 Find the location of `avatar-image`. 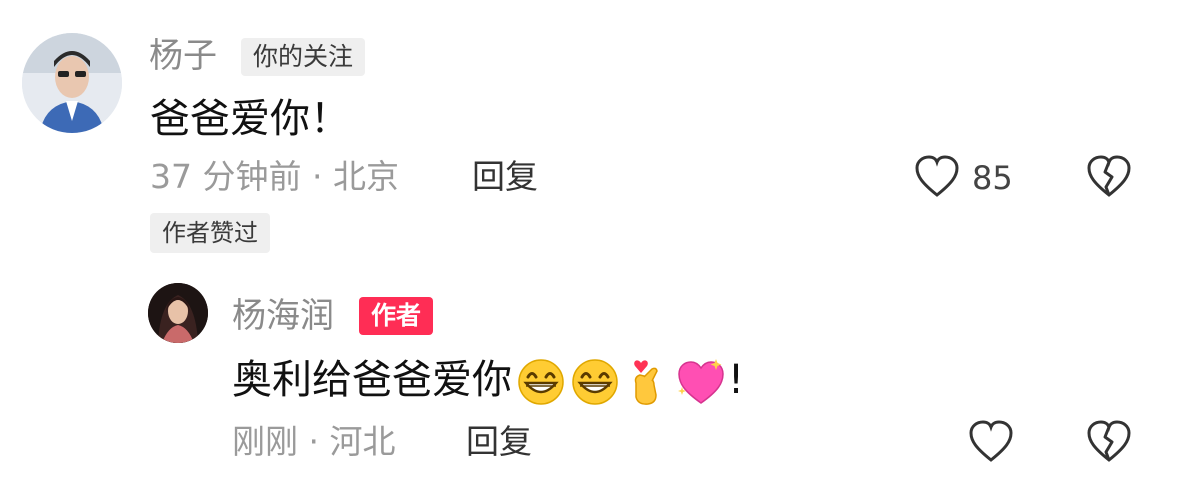

avatar-image is located at coordinates (72, 83).